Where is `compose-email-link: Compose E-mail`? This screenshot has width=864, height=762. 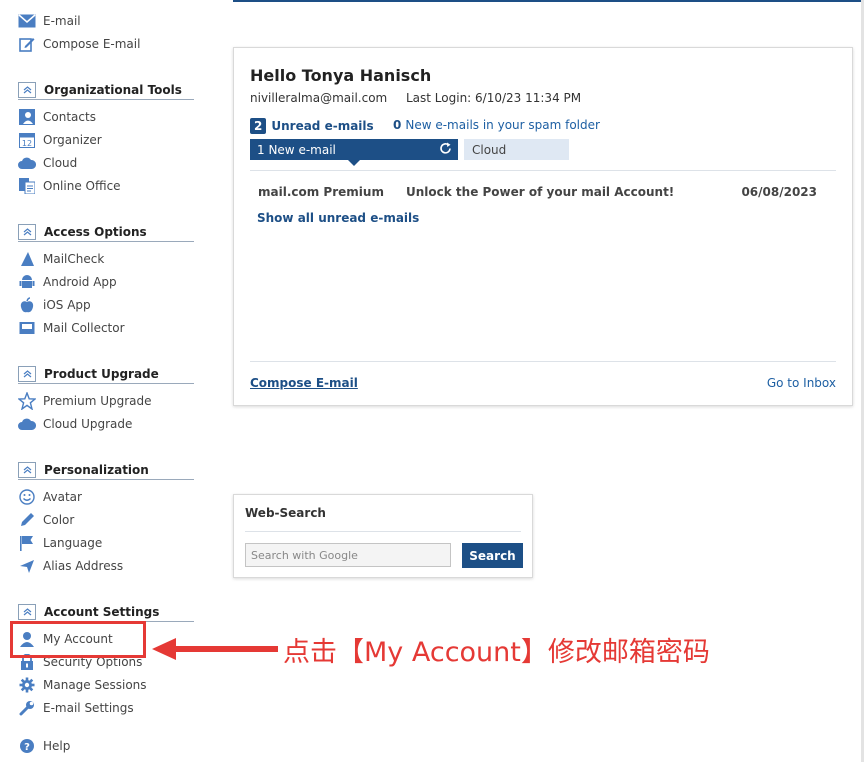 compose-email-link: Compose E-mail is located at coordinates (304, 383).